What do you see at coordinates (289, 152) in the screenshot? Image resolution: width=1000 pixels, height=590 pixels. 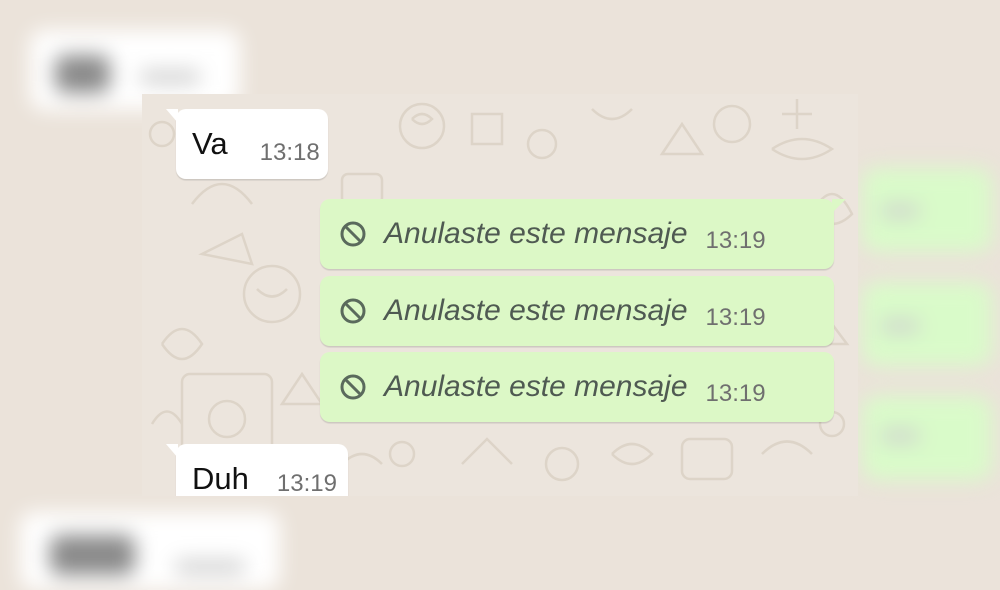 I see `message-time: 13:18` at bounding box center [289, 152].